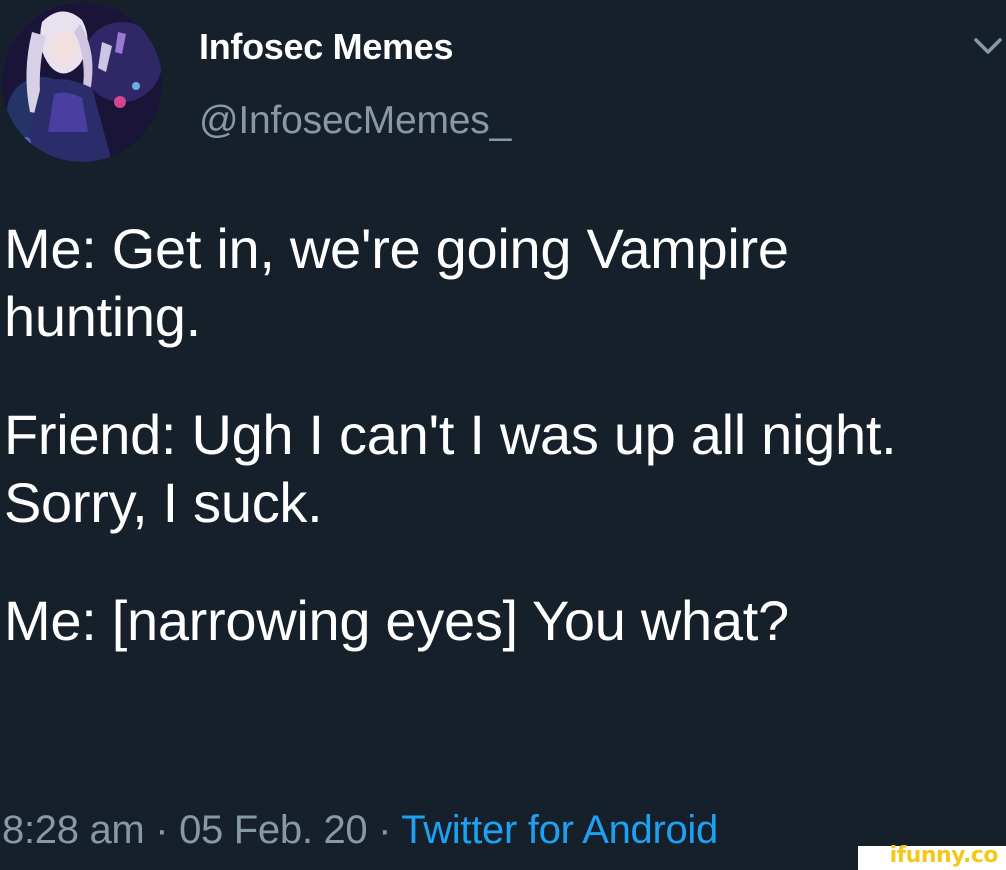 Image resolution: width=1006 pixels, height=870 pixels. Describe the element at coordinates (326, 47) in the screenshot. I see `display-name: Infosec Memes` at that location.